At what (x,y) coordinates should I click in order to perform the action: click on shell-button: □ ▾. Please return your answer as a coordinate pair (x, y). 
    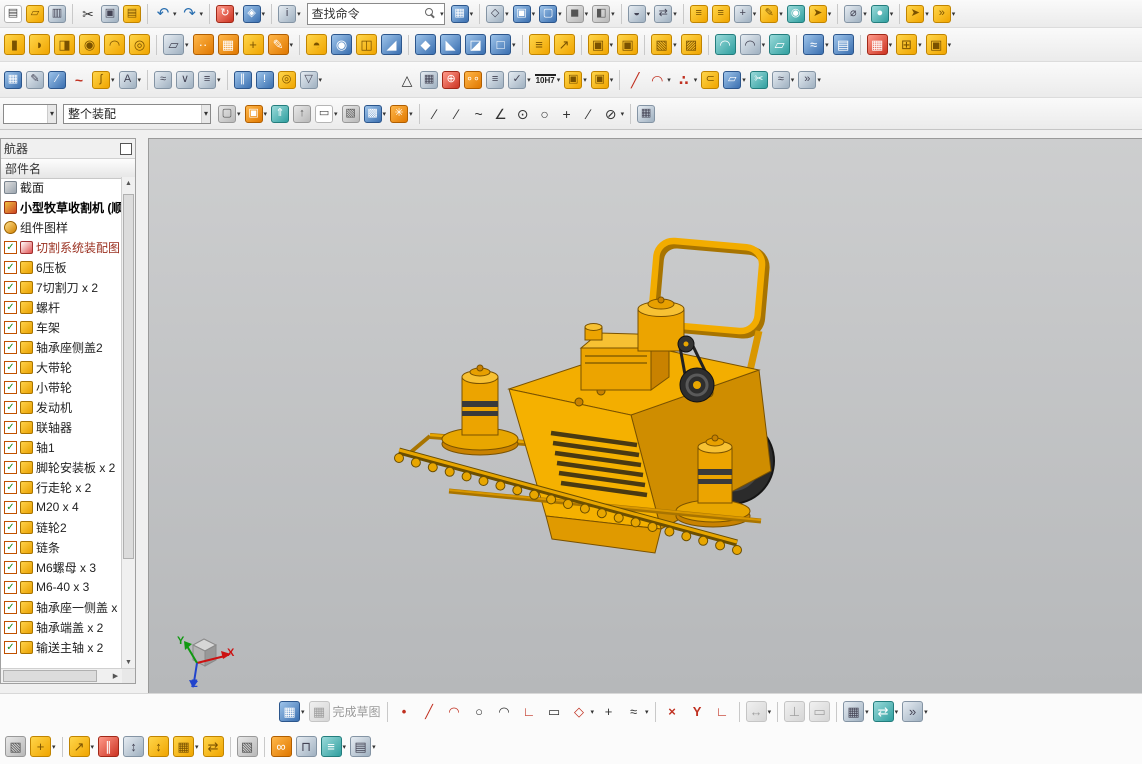
    Looking at the image, I should click on (503, 44).